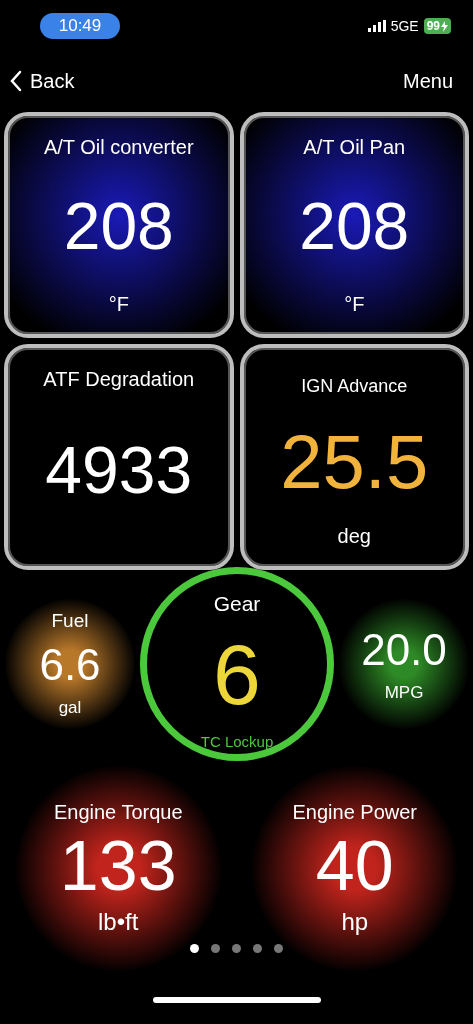 The image size is (473, 1024). I want to click on clock-time: 10:49, so click(80, 26).